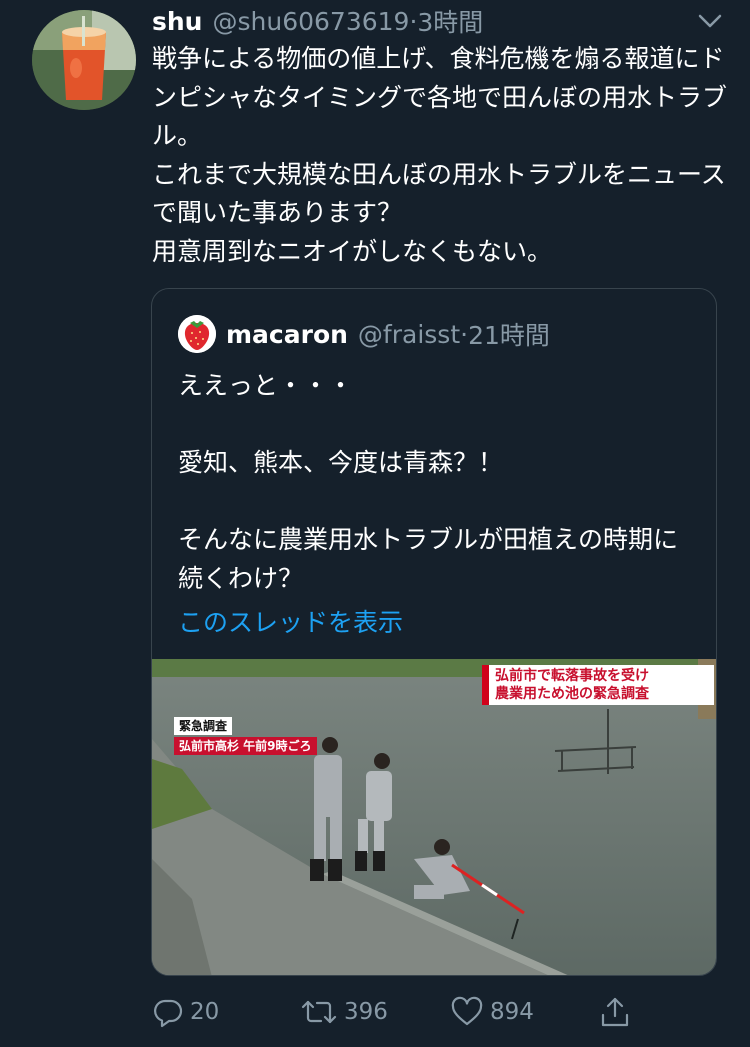  I want to click on news-caption: 弘前市で転落事故を受け 農業用ため池の緊急調査, so click(598, 685).